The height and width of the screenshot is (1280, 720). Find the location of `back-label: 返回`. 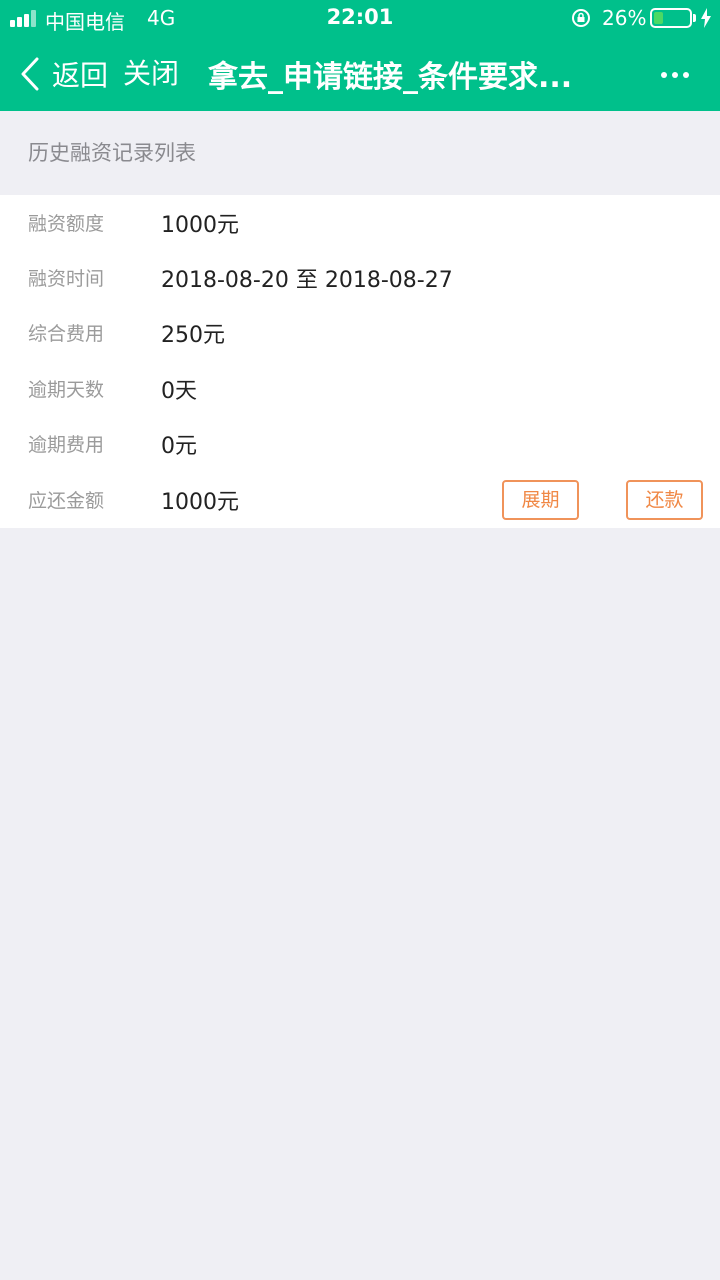

back-label: 返回 is located at coordinates (80, 75).